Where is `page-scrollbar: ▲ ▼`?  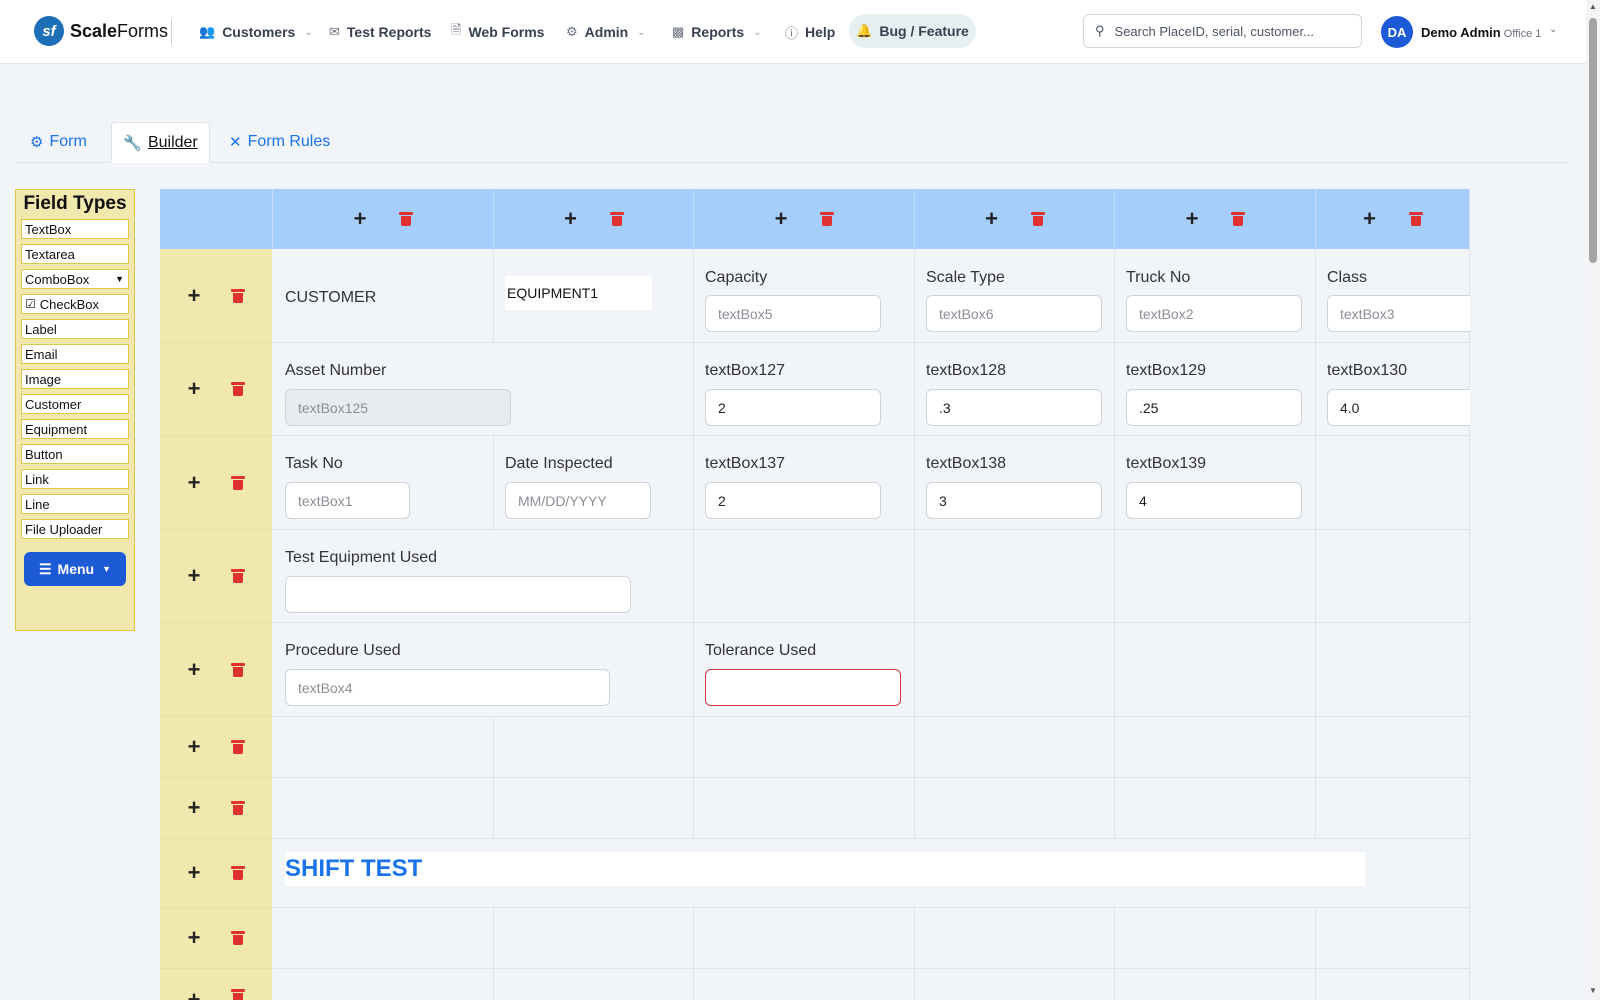 page-scrollbar: ▲ ▼ is located at coordinates (1593, 500).